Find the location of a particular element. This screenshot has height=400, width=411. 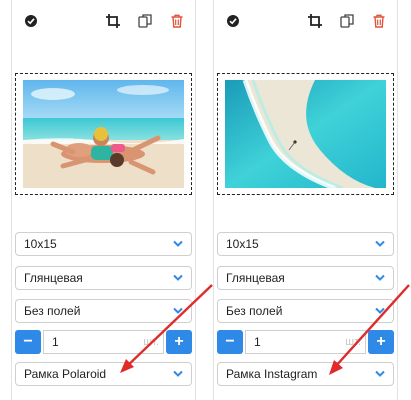

aerial-beach-photo is located at coordinates (305, 134).